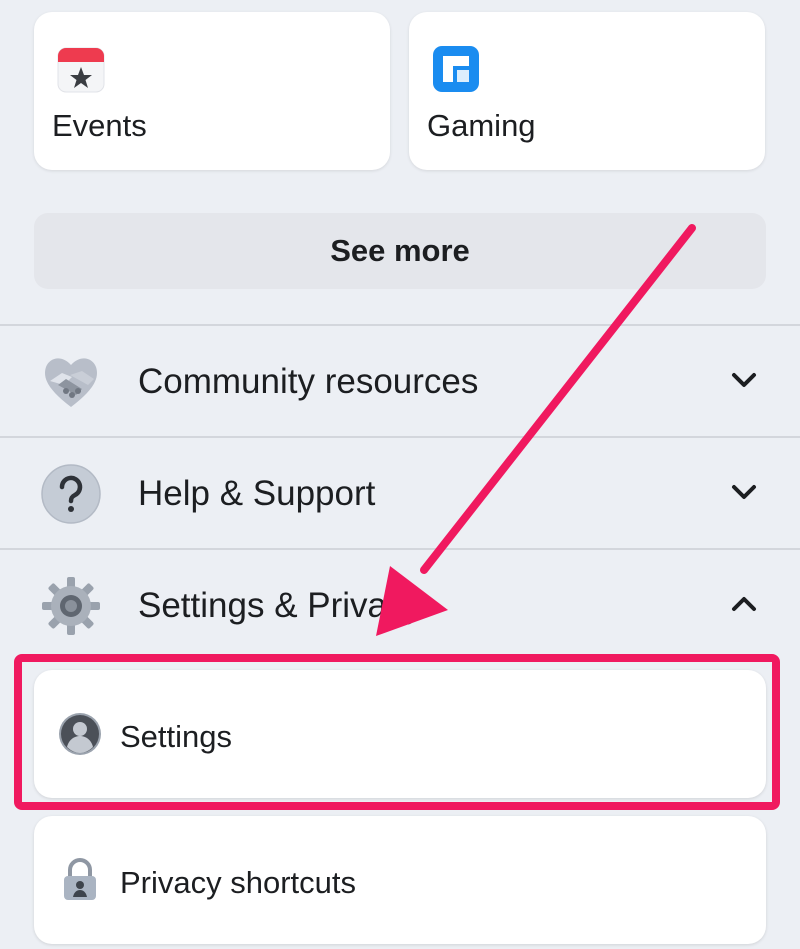 This screenshot has height=949, width=800. Describe the element at coordinates (400, 880) in the screenshot. I see `privacy-shortcuts-item: Privacy shortcuts` at that location.